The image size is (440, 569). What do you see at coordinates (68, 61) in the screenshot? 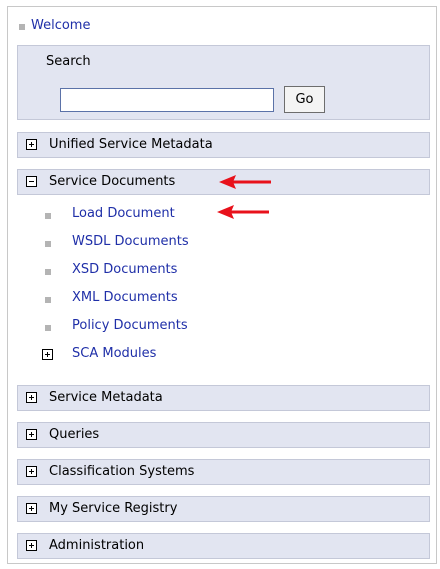
I see `search-title: Search` at bounding box center [68, 61].